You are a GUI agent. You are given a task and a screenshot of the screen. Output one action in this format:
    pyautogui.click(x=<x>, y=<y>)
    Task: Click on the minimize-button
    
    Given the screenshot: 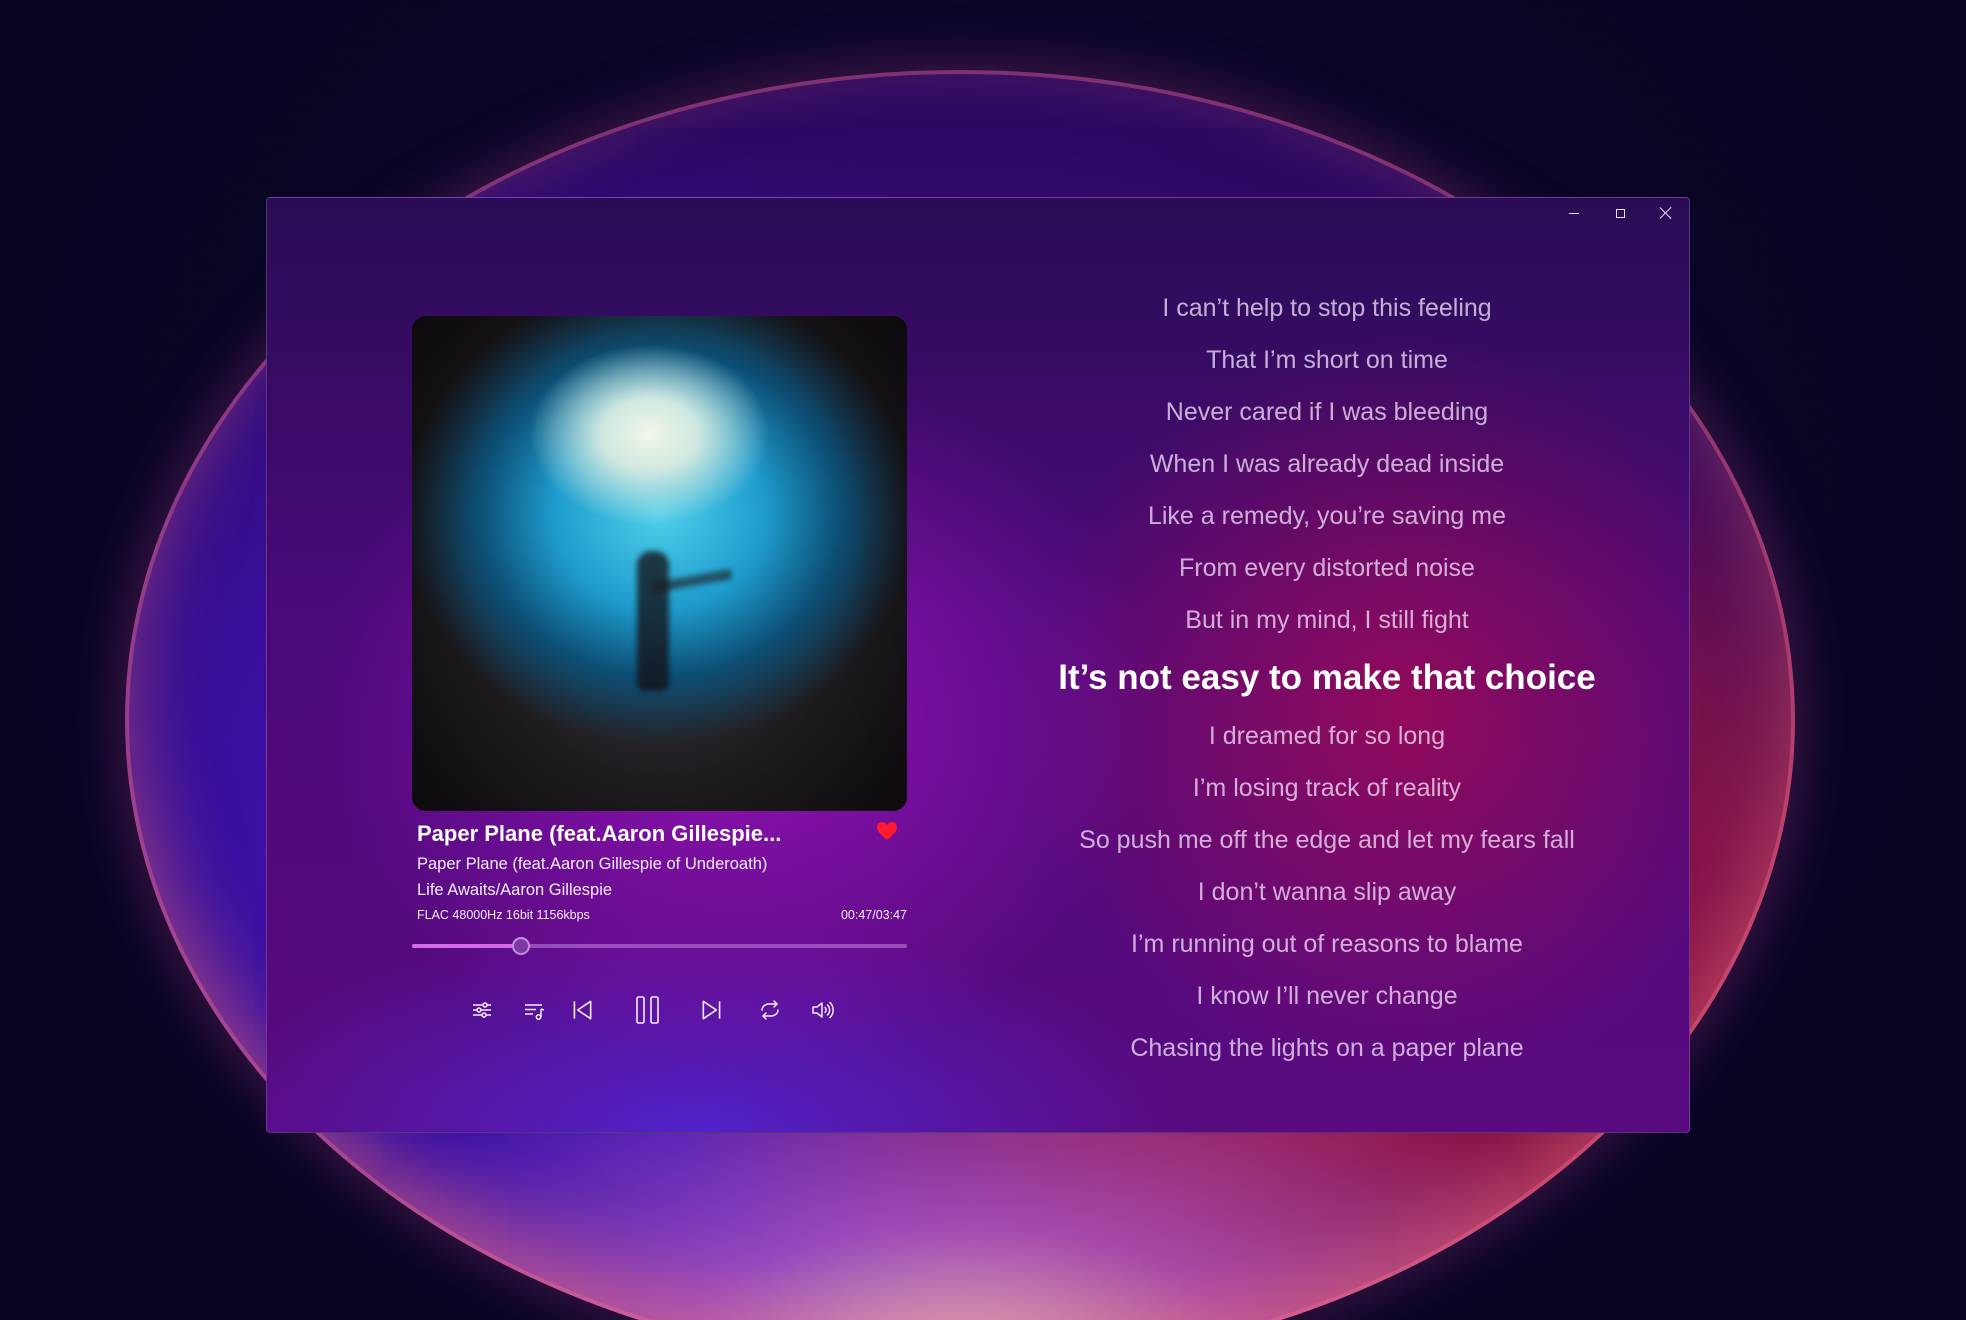 What is the action you would take?
    pyautogui.click(x=1574, y=213)
    